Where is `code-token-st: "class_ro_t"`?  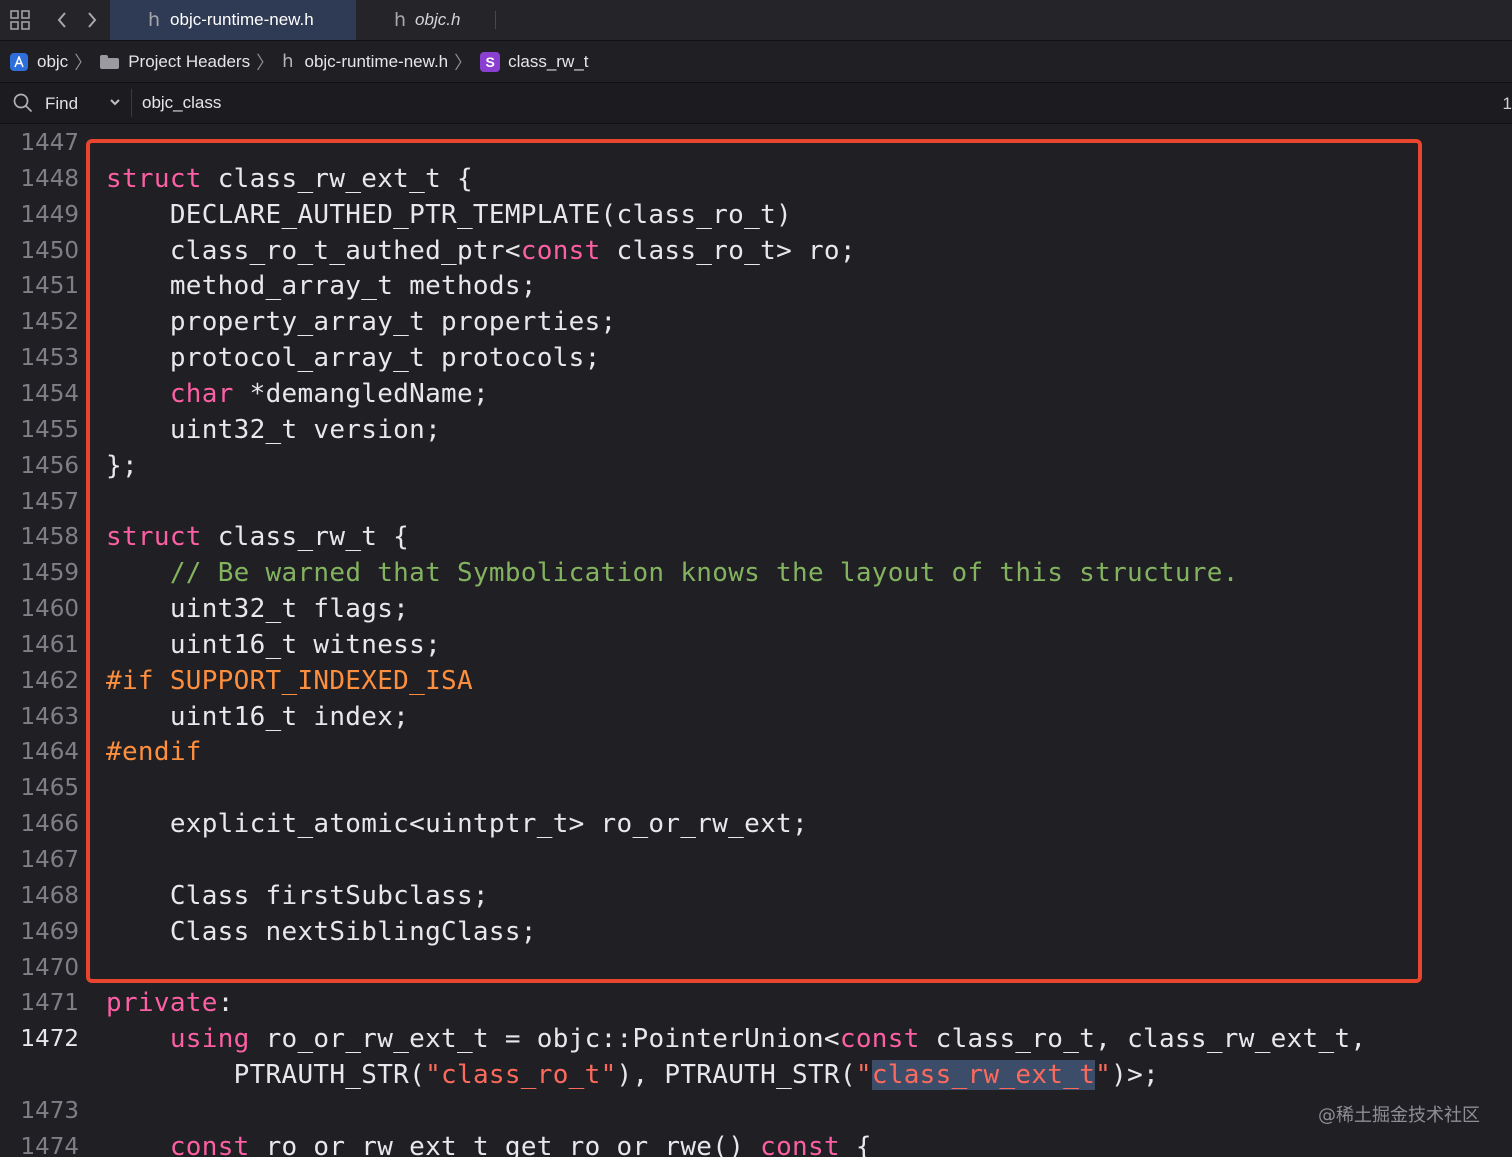
code-token-st: "class_ro_t" is located at coordinates (521, 1075).